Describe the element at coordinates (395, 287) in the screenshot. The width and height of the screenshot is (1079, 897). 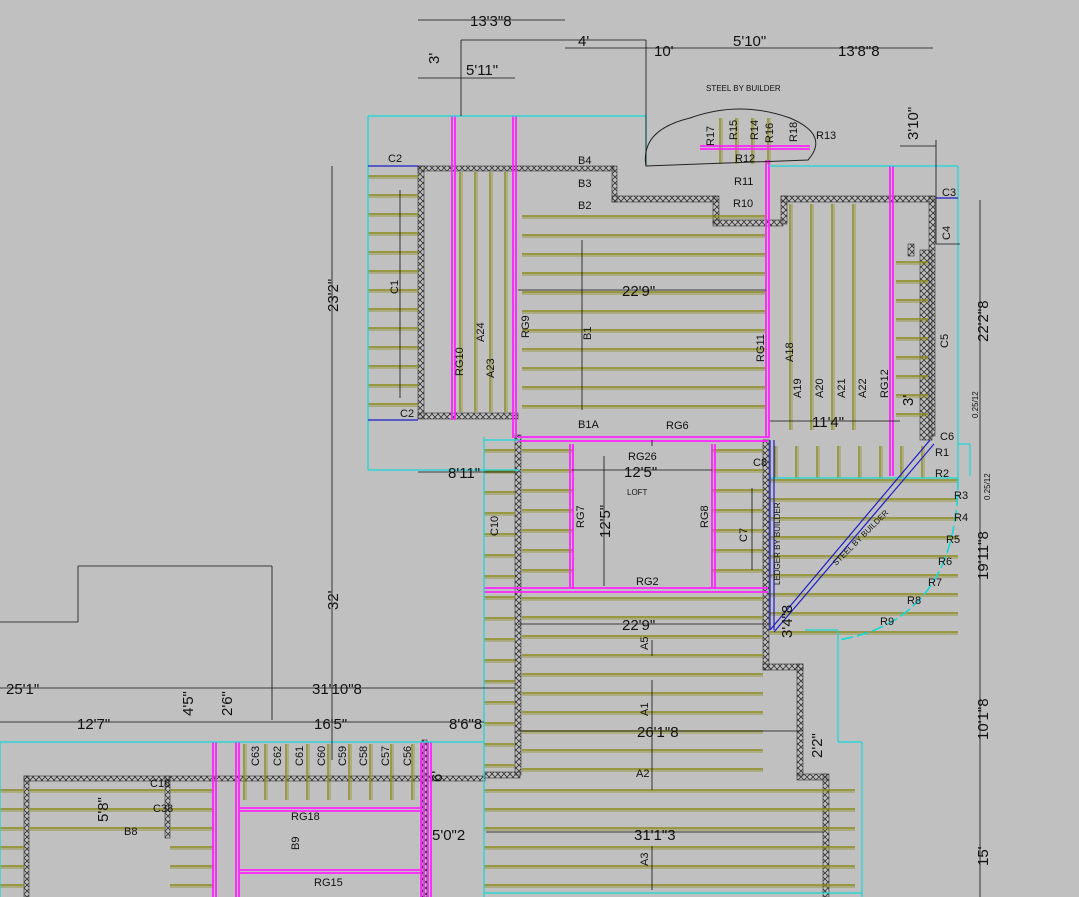
I see `label-c1: C1` at that location.